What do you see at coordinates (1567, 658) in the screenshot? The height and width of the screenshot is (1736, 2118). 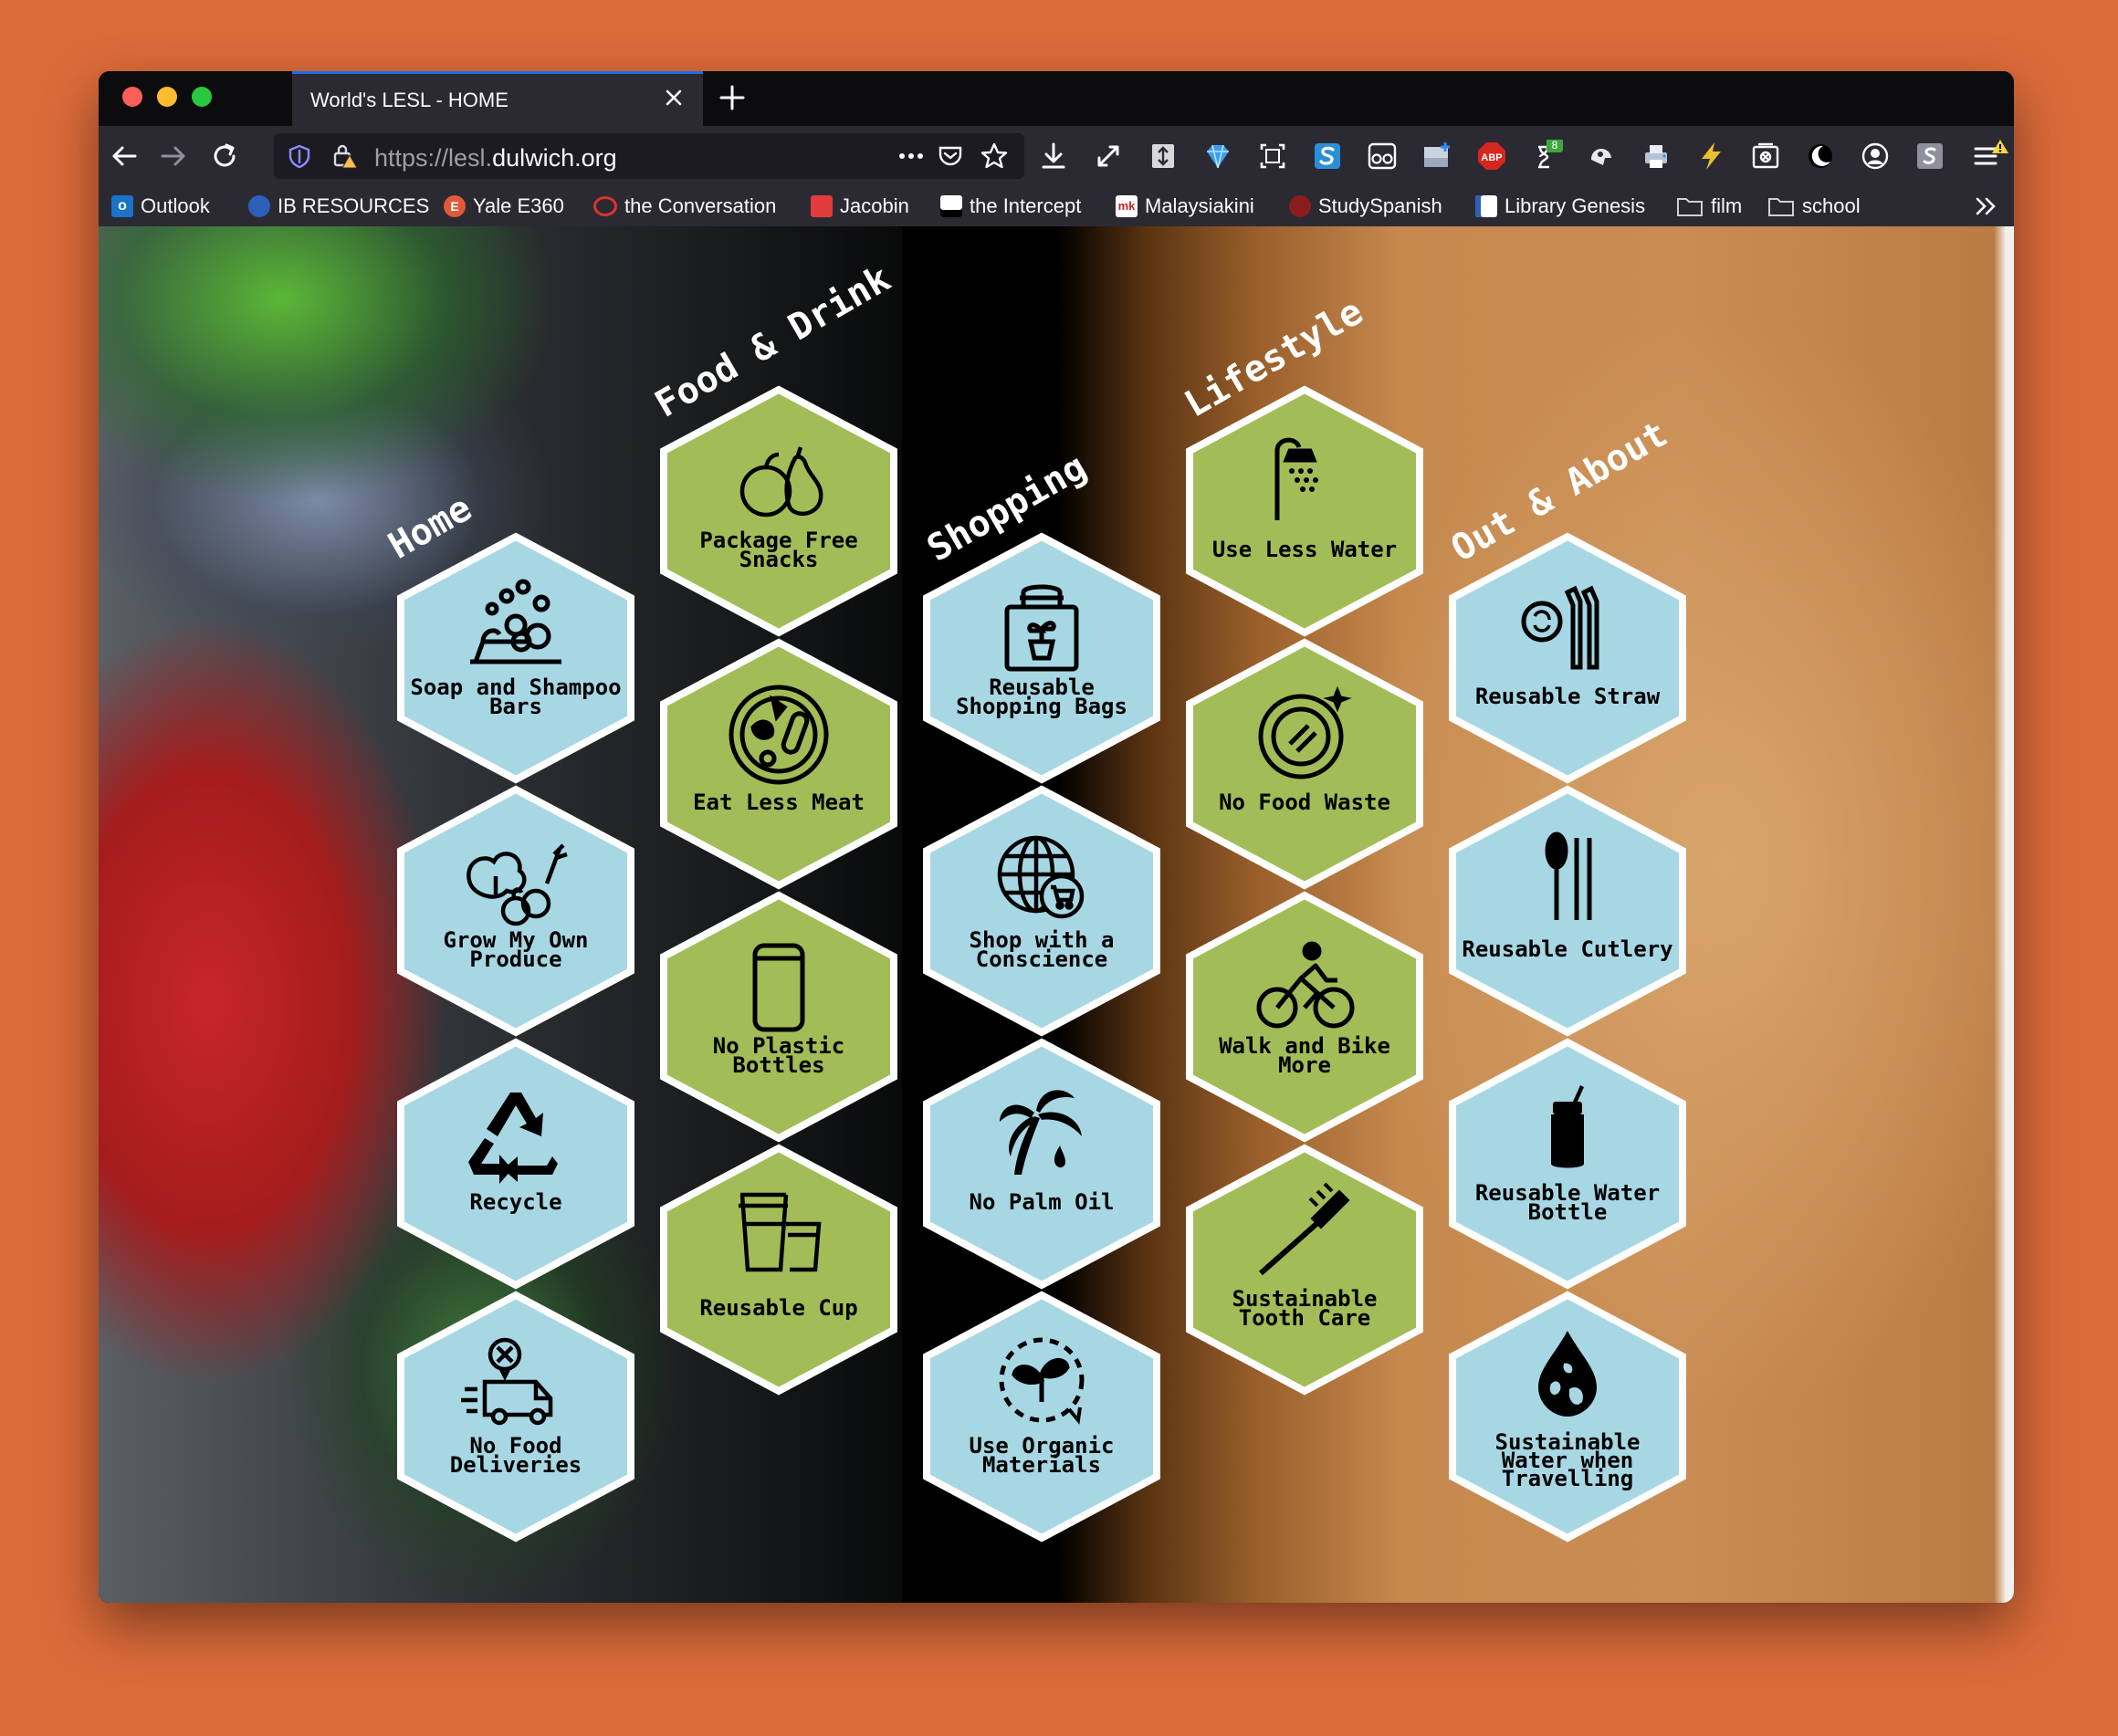 I see `tile-reusable-straw: Reusable Straw` at bounding box center [1567, 658].